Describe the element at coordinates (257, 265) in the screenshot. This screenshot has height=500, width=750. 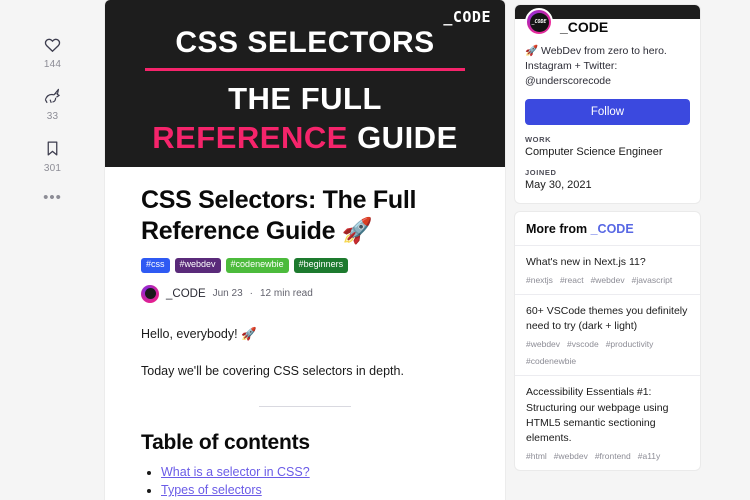
I see `article-tag: #codenewbie` at that location.